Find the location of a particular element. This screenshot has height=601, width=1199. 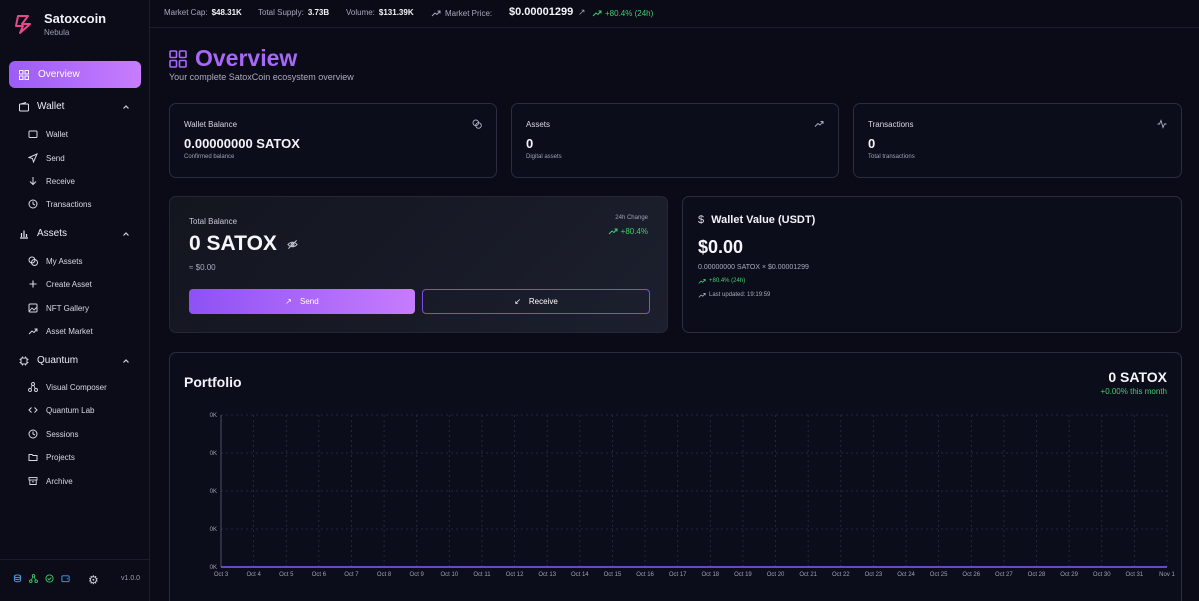

gear-icon: ⚙ is located at coordinates (93, 580).